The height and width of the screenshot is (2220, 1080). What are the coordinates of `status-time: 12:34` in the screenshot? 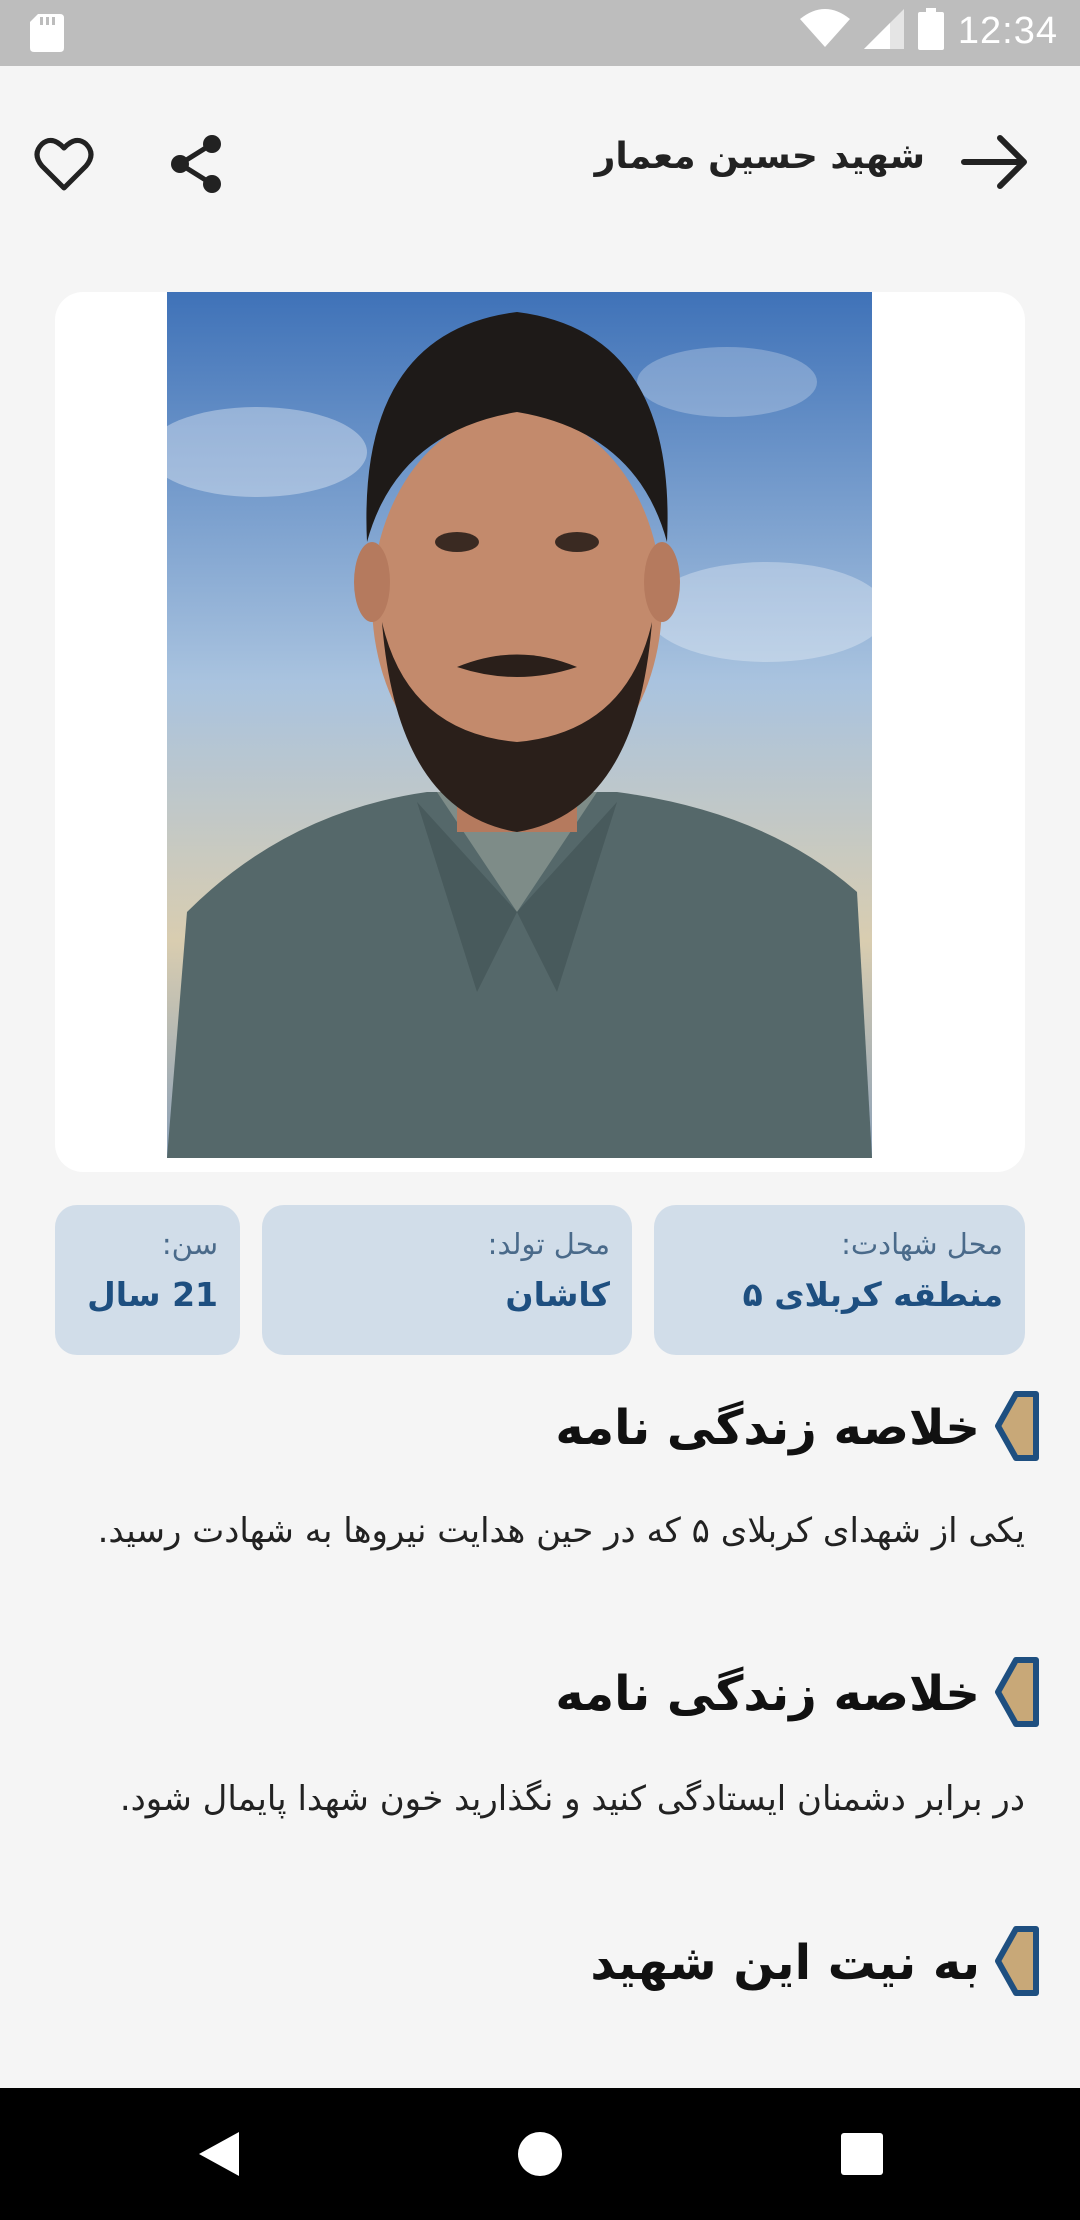 It's located at (1007, 30).